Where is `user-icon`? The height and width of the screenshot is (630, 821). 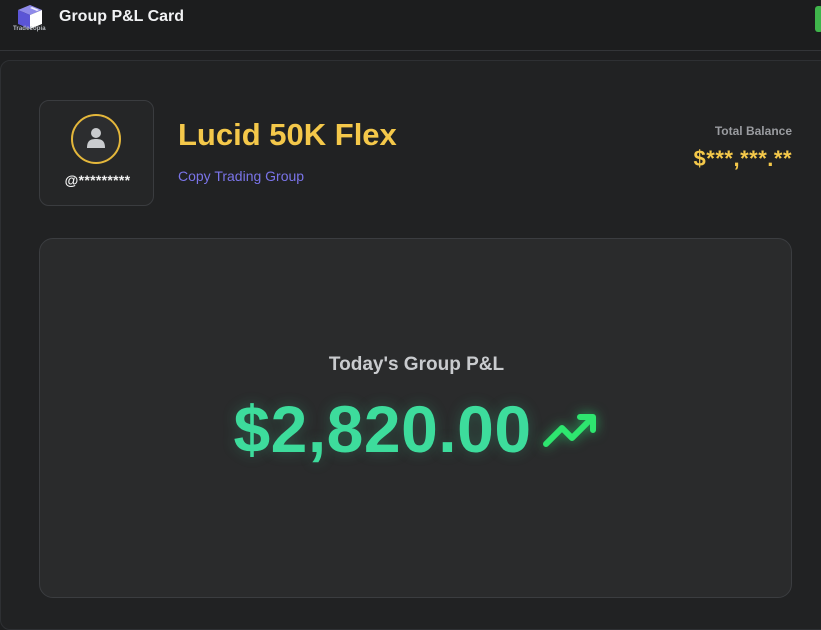
user-icon is located at coordinates (96, 138).